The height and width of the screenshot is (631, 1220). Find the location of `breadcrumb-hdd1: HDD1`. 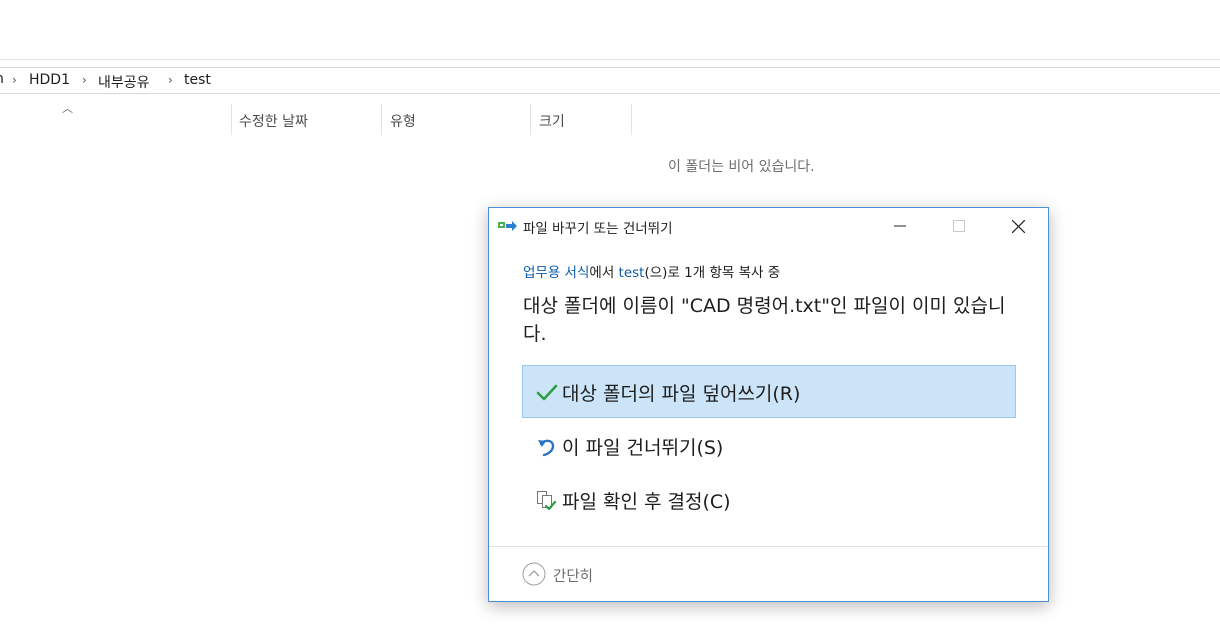

breadcrumb-hdd1: HDD1 is located at coordinates (49, 80).